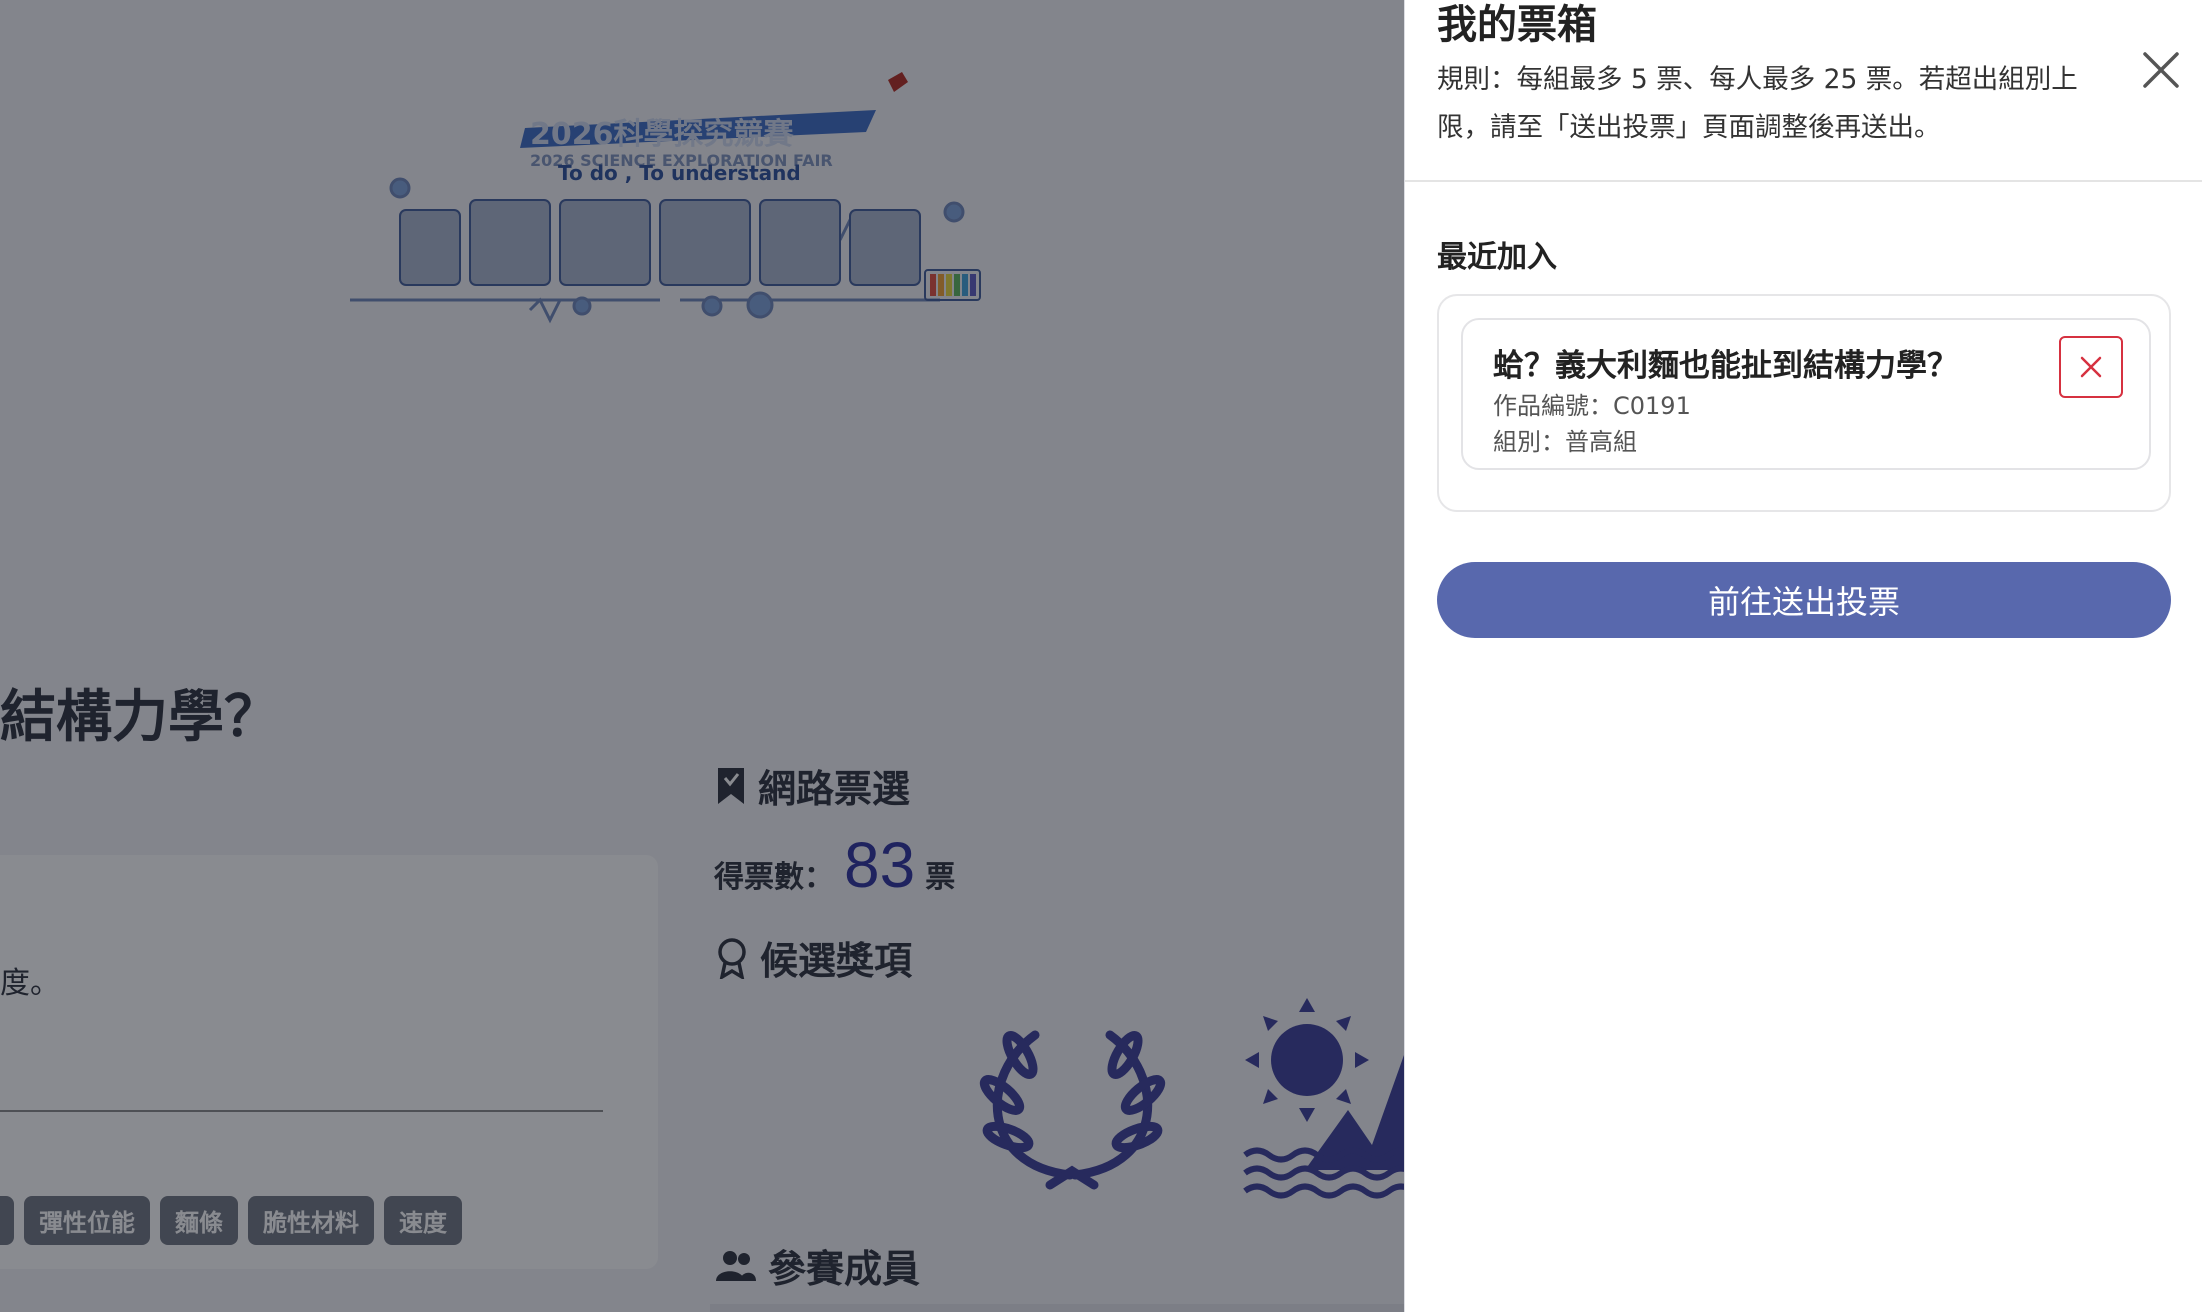 The width and height of the screenshot is (2202, 1312). I want to click on ballot-item-group: 組別：普高組, so click(1565, 442).